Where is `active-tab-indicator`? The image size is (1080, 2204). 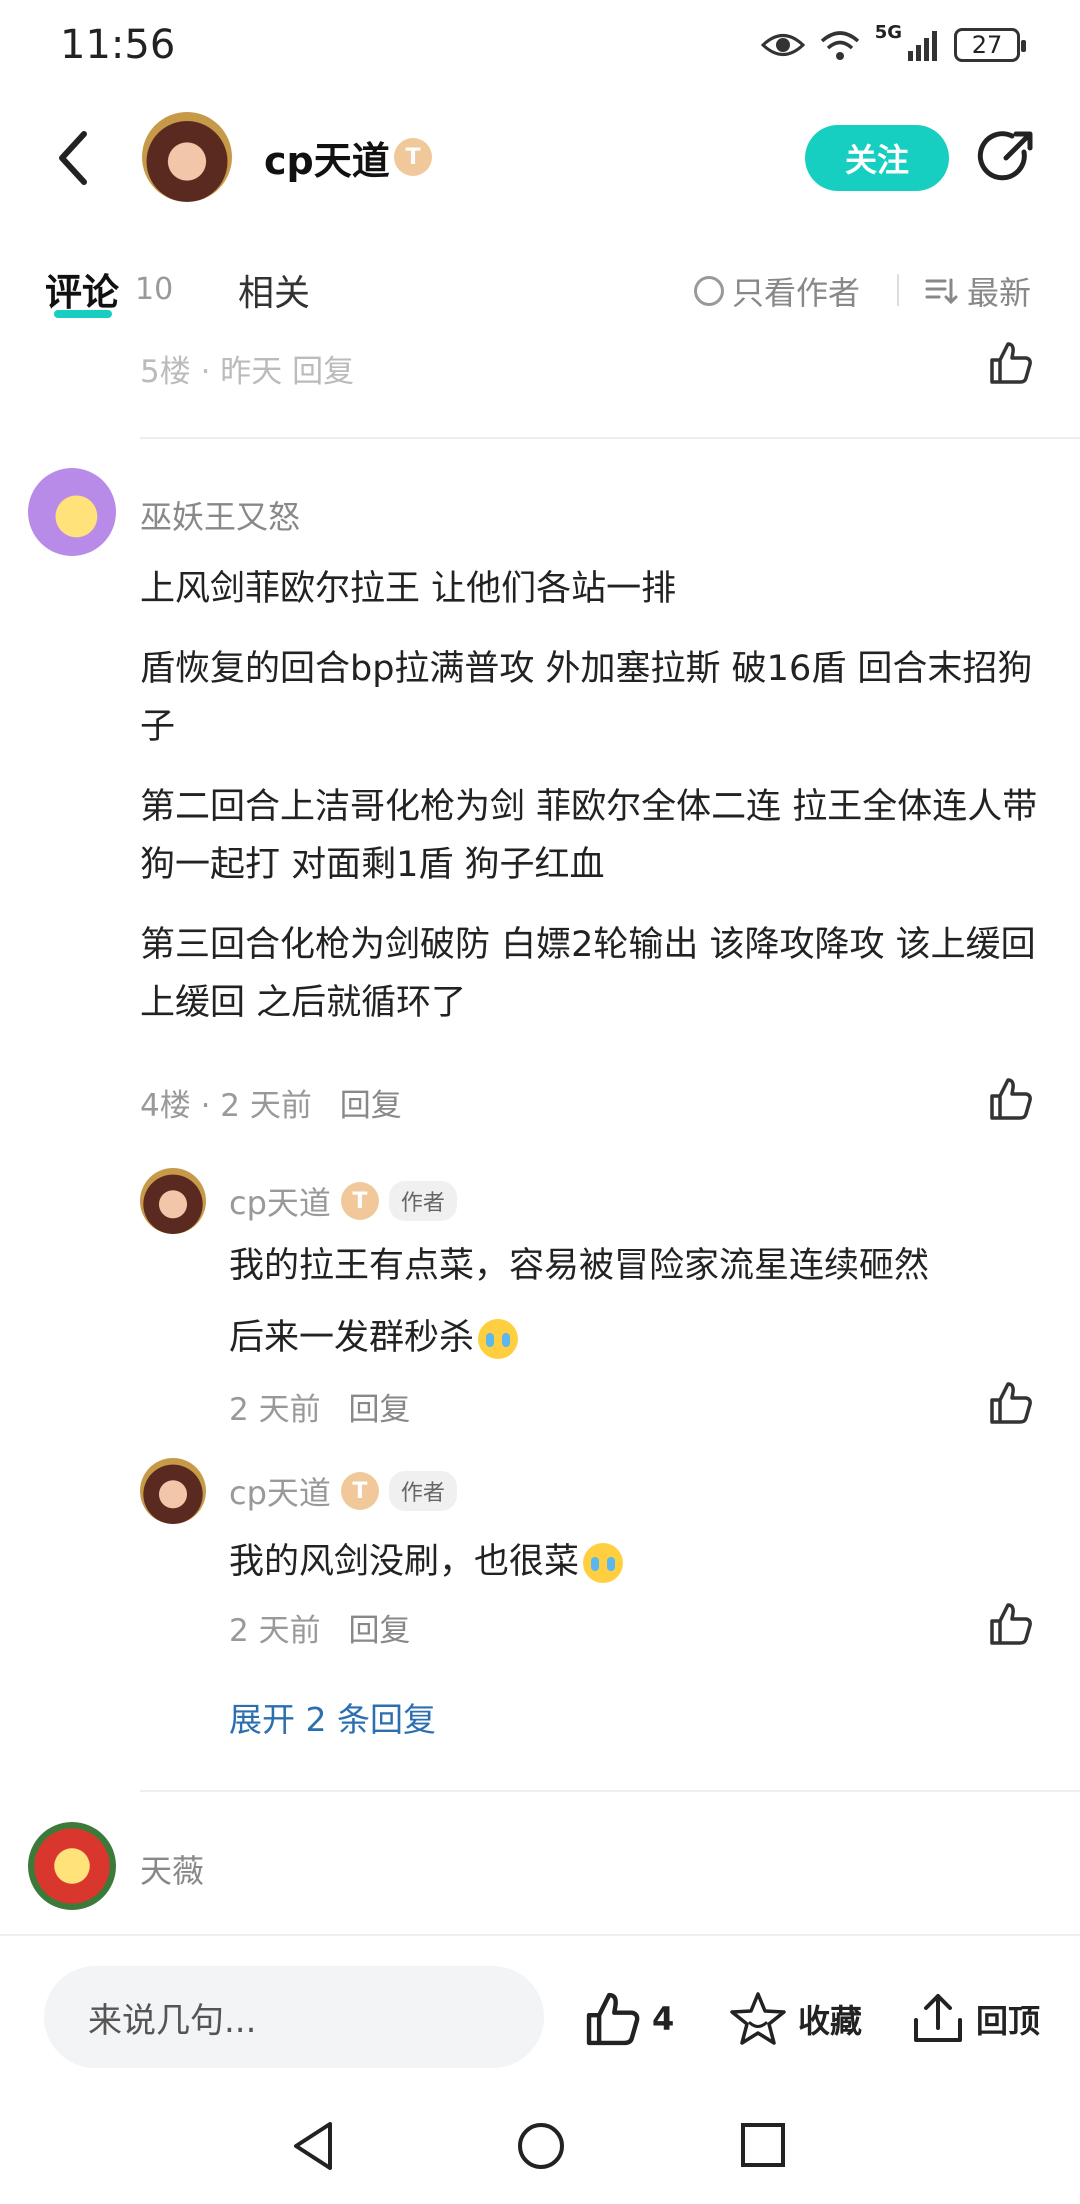
active-tab-indicator is located at coordinates (83, 314).